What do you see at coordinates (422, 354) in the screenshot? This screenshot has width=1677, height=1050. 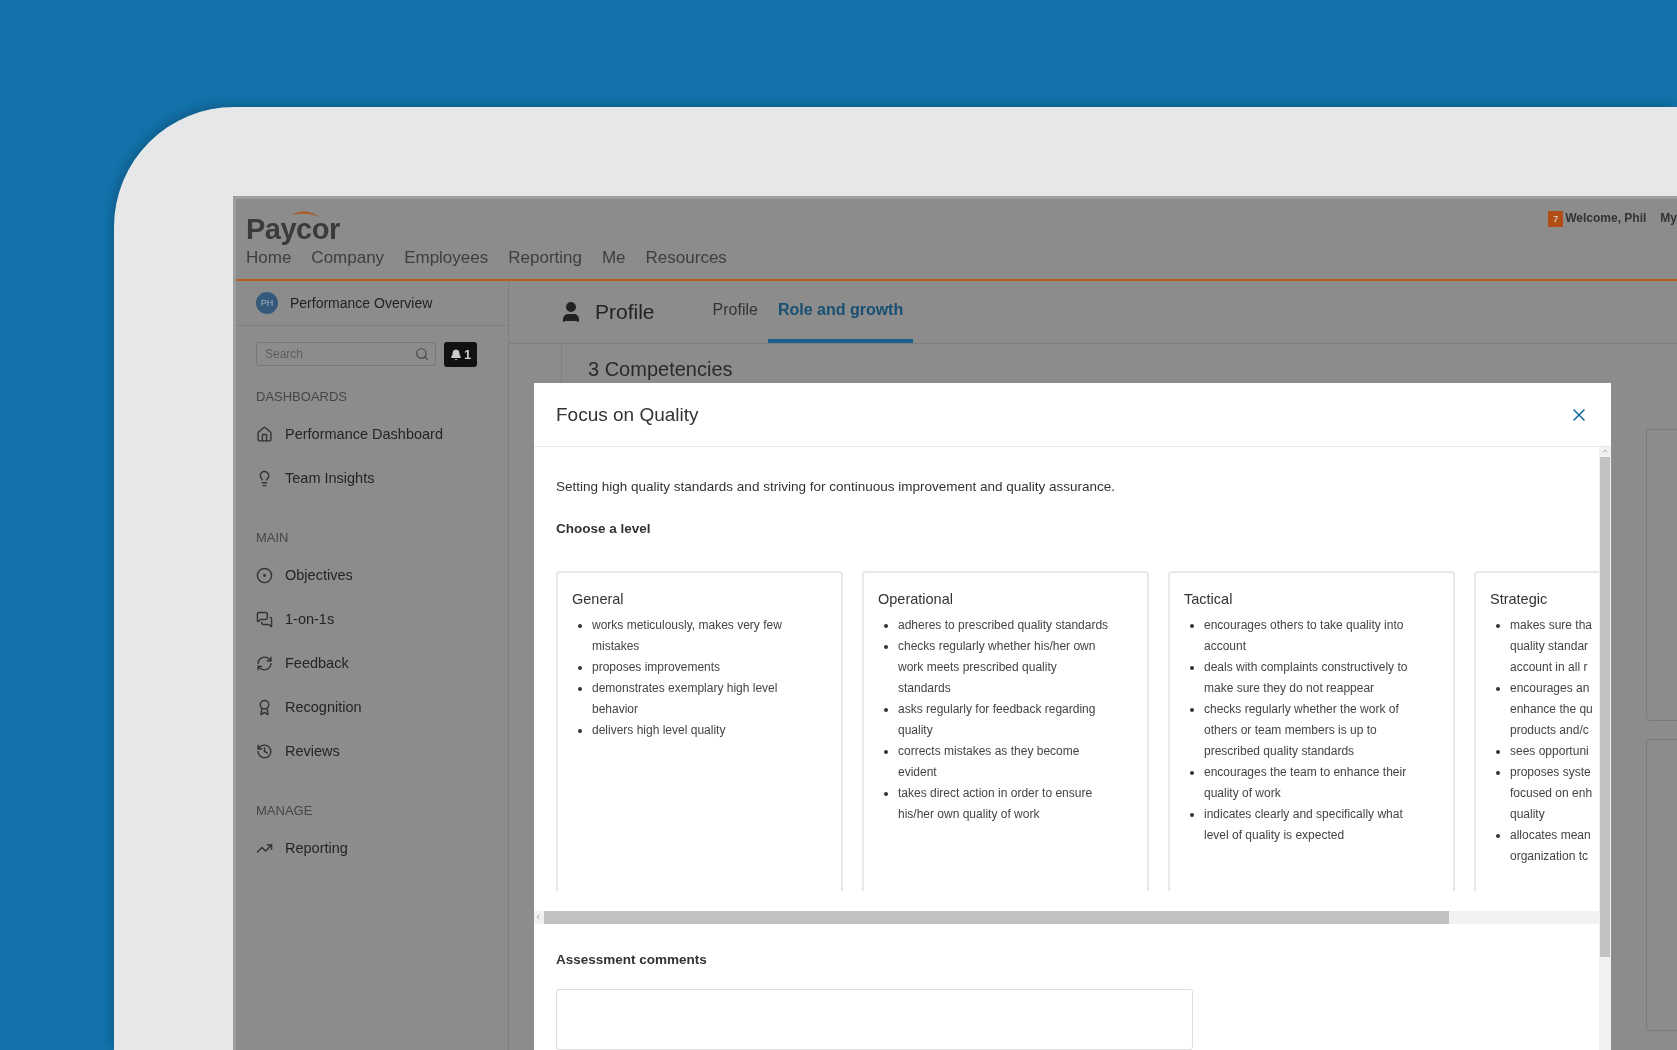 I see `search-icon` at bounding box center [422, 354].